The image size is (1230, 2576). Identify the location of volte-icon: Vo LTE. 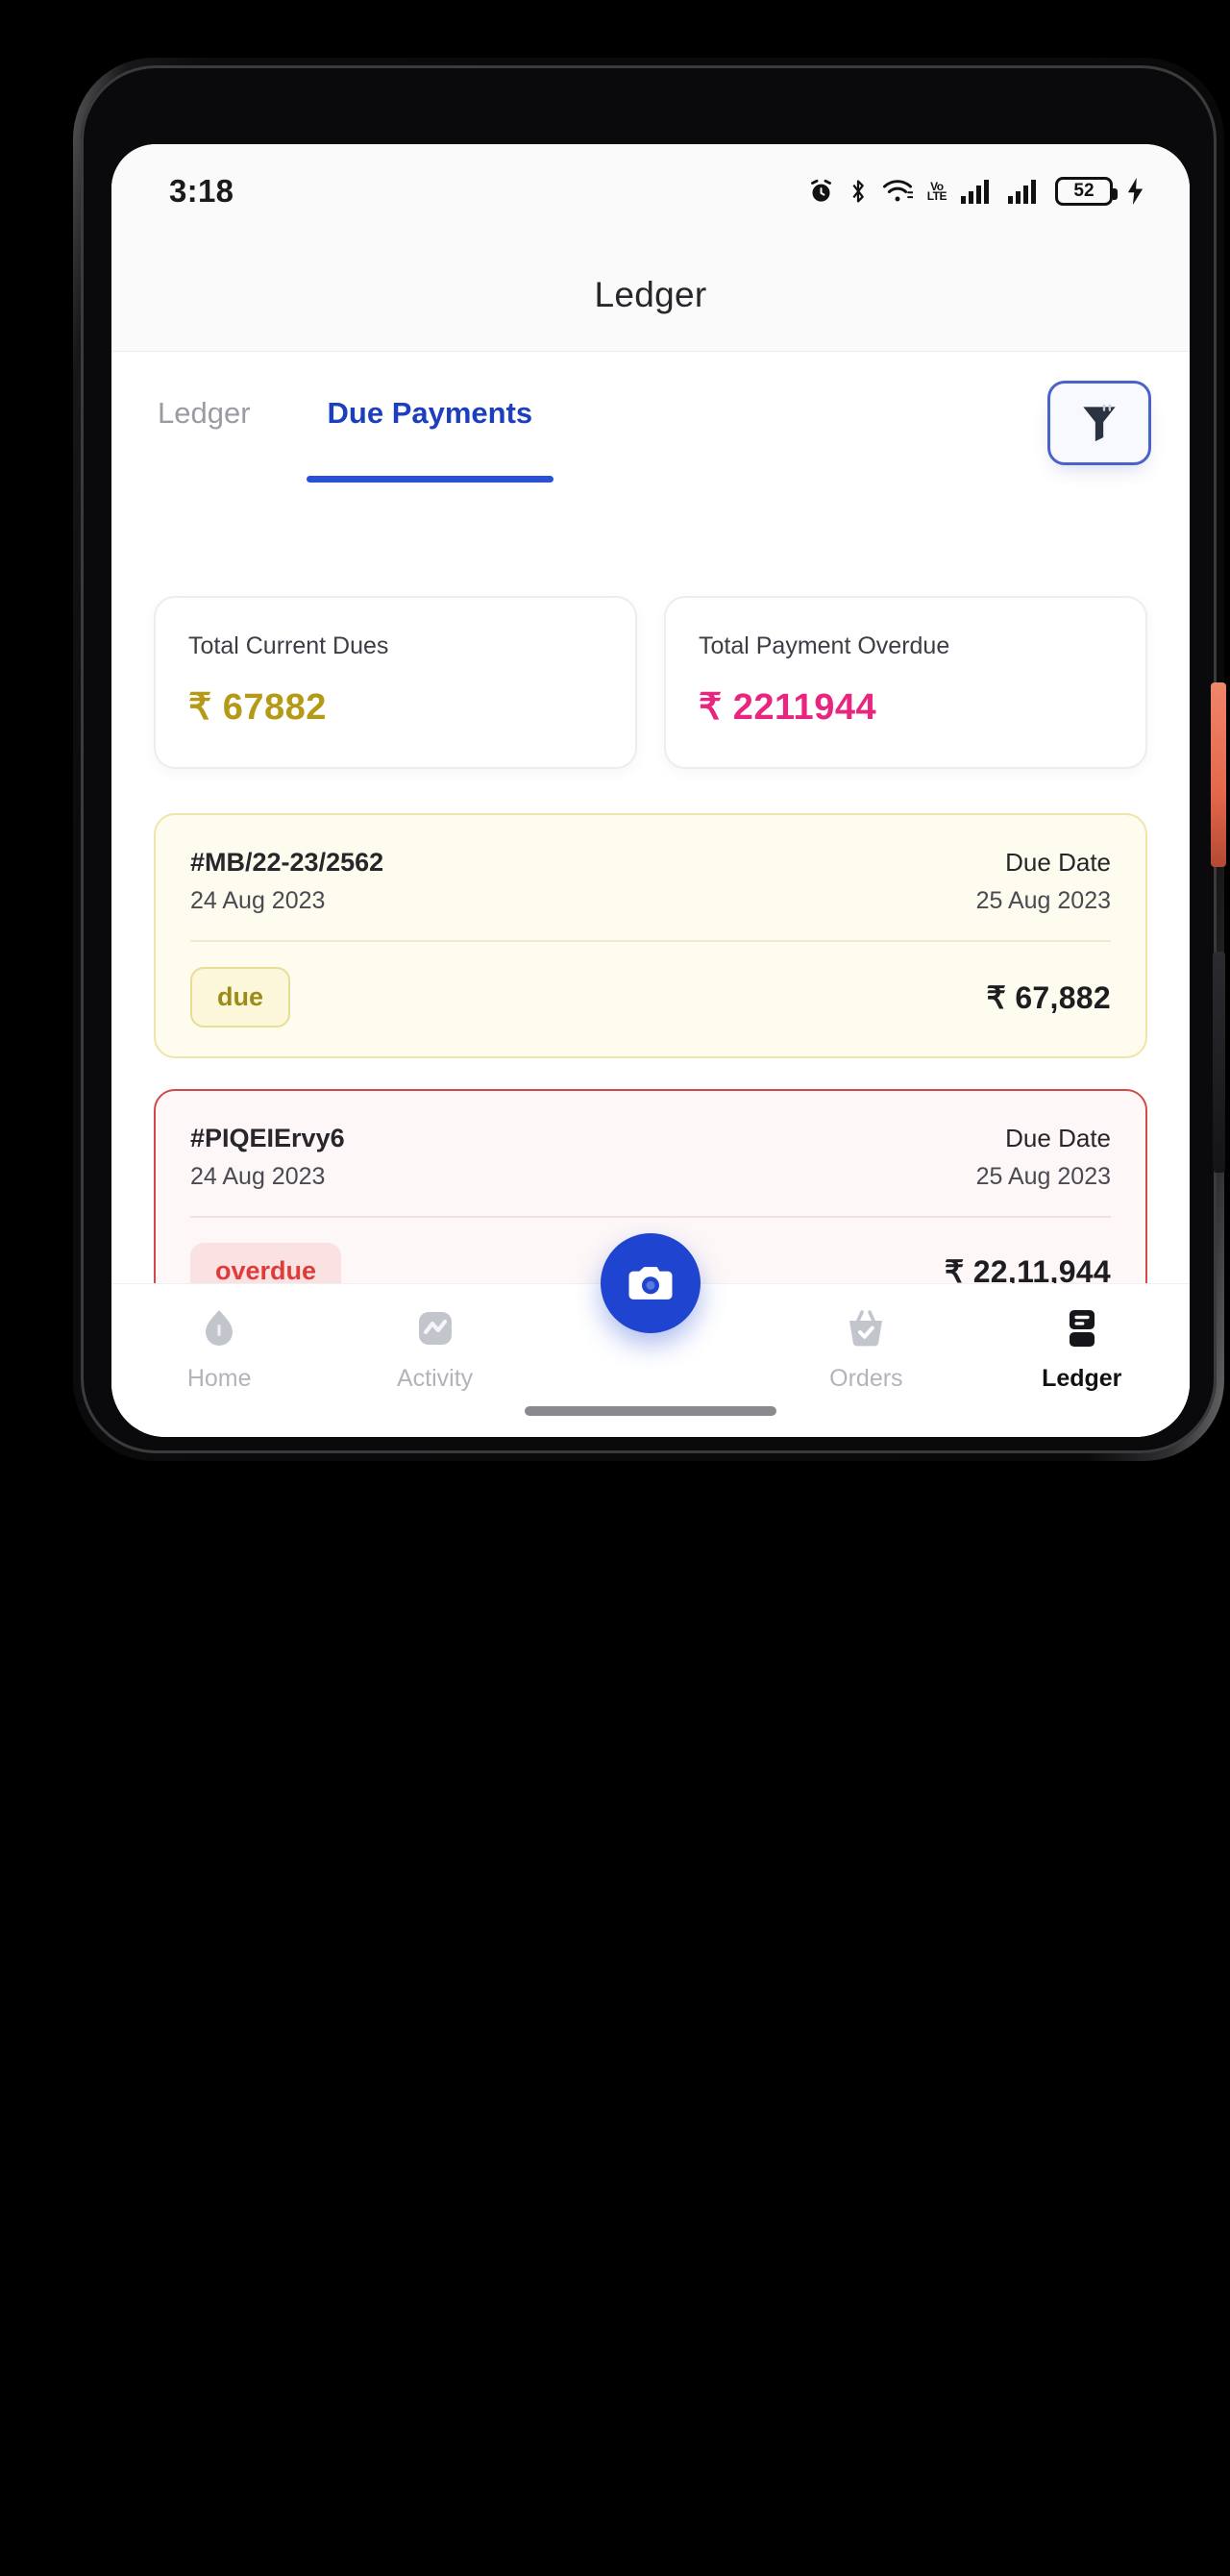
(936, 192).